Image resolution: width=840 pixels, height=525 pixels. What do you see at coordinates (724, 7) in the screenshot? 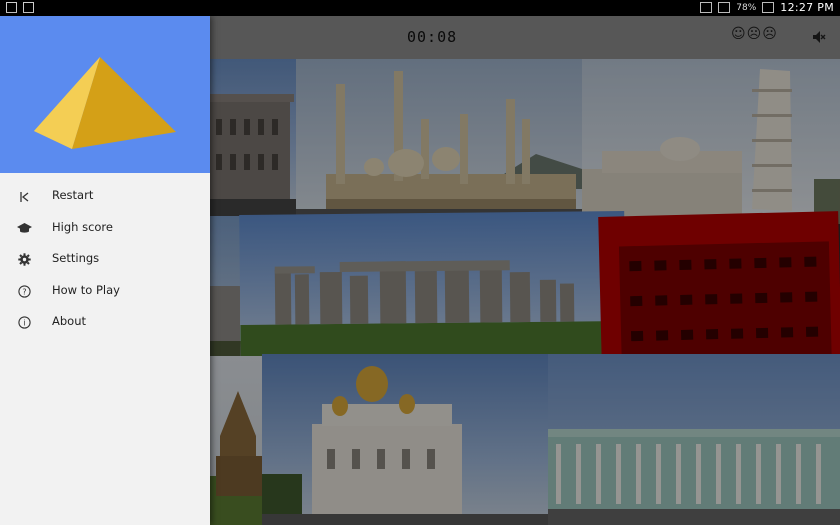
I see `wifi-icon` at bounding box center [724, 7].